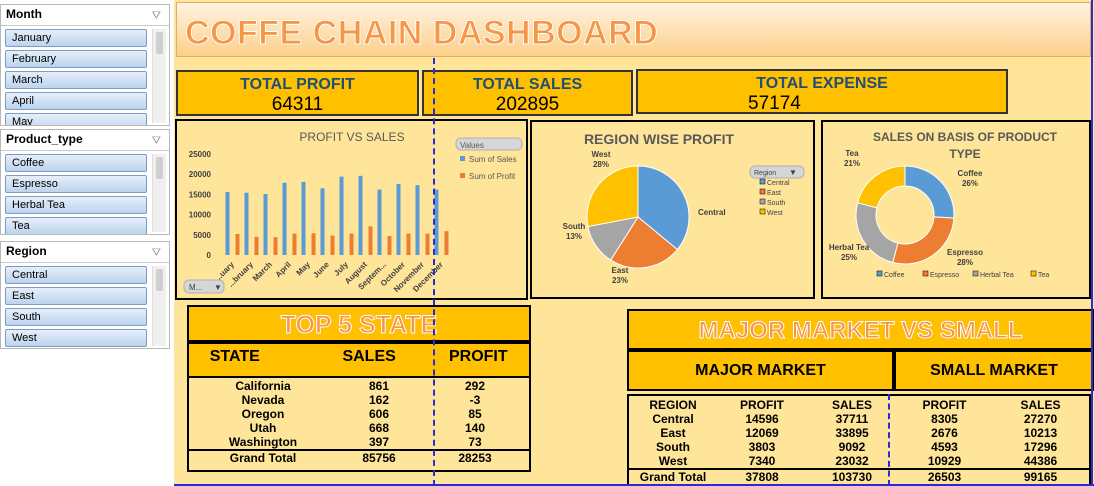 This screenshot has height=486, width=1094. What do you see at coordinates (762, 405) in the screenshot?
I see `market-header-major-profit: PROFIT` at bounding box center [762, 405].